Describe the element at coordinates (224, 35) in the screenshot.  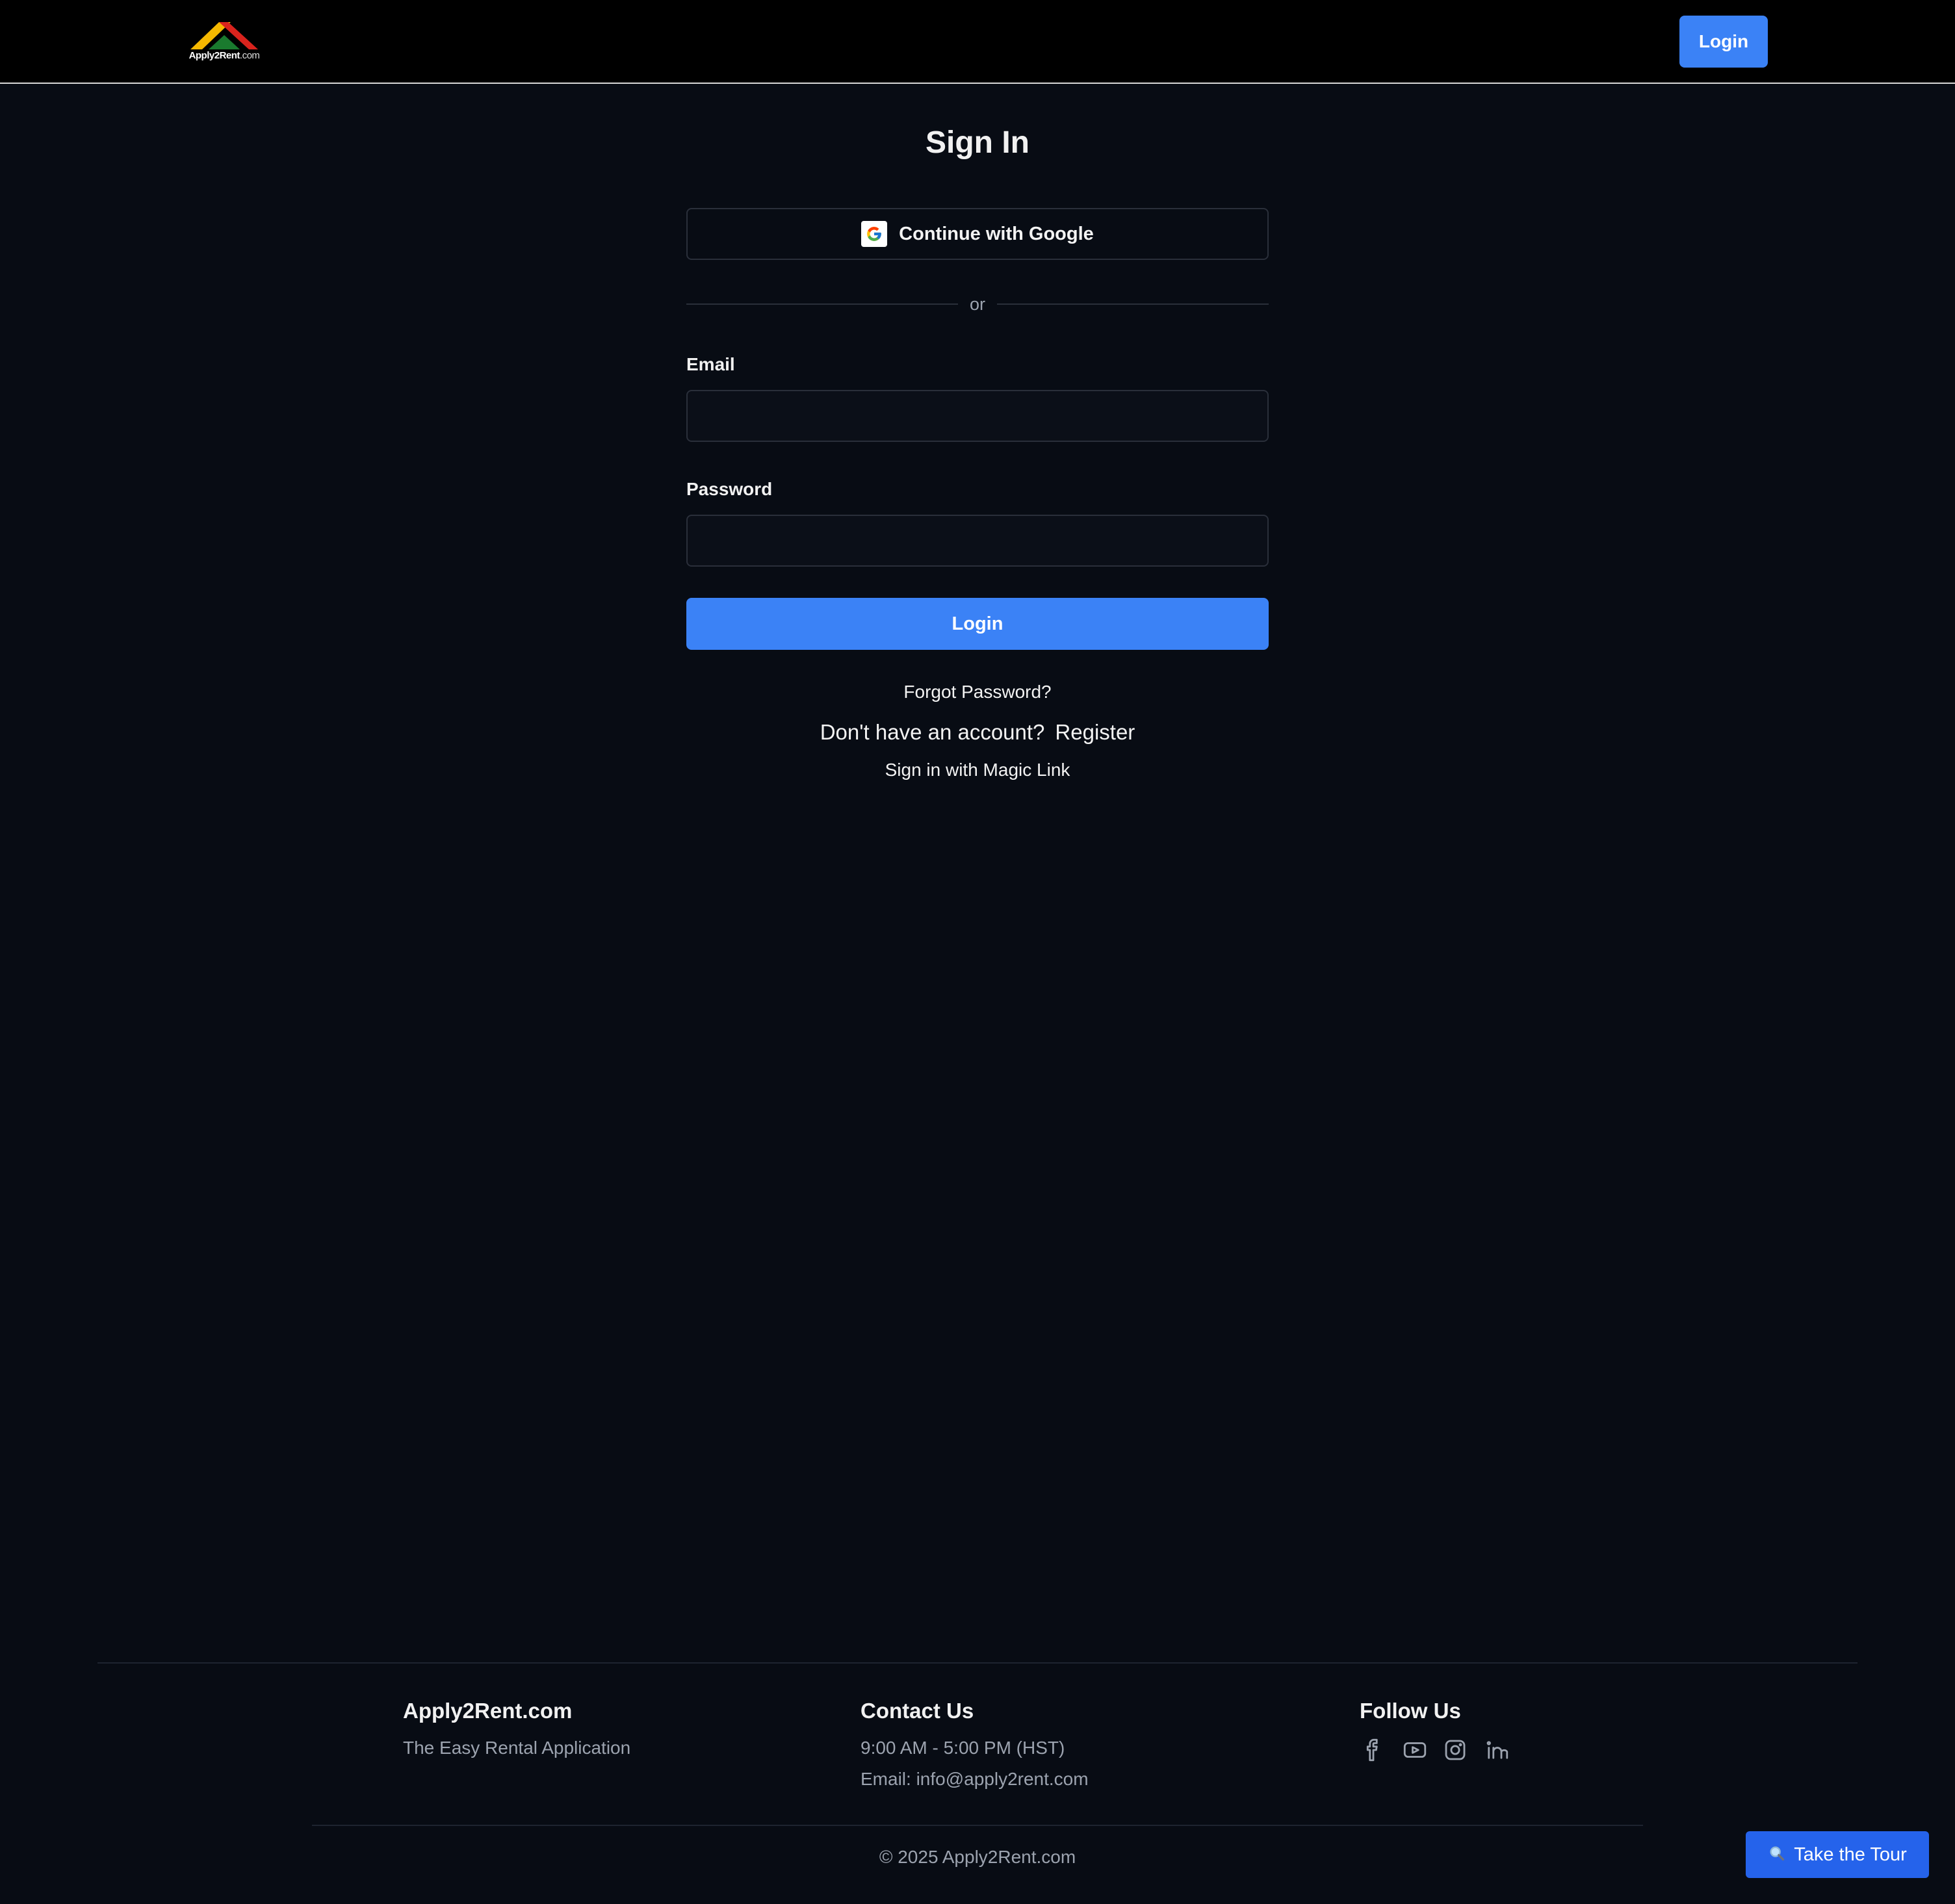
I see `roof-logo-icon` at that location.